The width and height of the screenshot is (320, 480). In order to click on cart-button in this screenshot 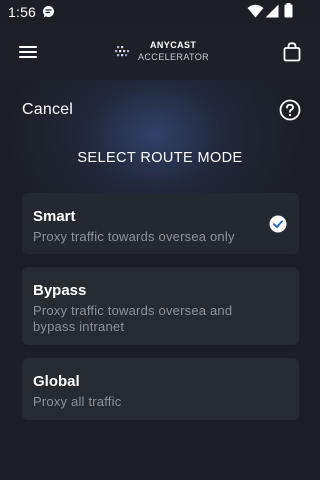, I will do `click(292, 52)`.